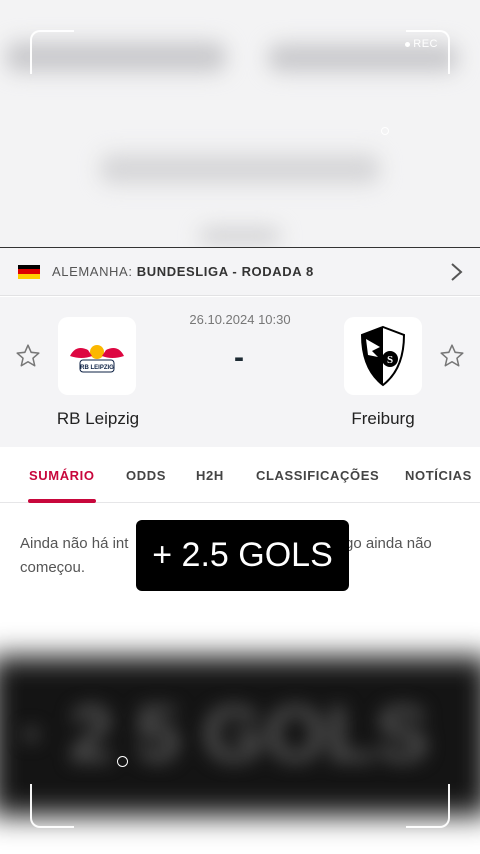 The image size is (480, 854). What do you see at coordinates (242, 555) in the screenshot?
I see `video-caption: + 2.5 GOLS` at bounding box center [242, 555].